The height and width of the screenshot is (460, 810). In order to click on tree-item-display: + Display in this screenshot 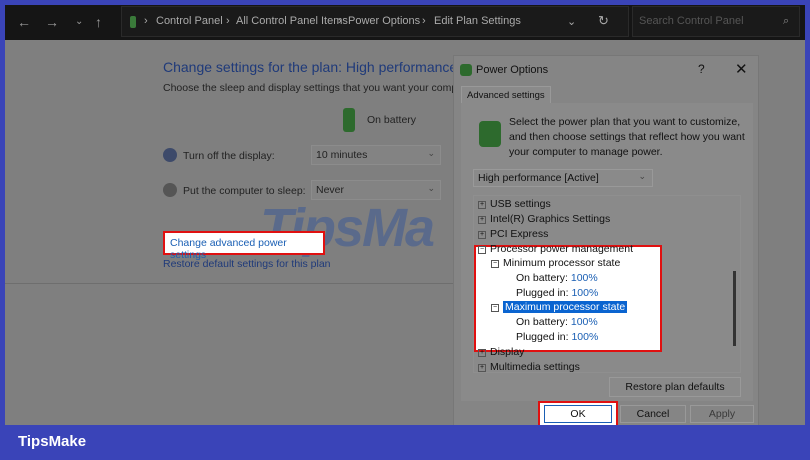, I will do `click(501, 352)`.